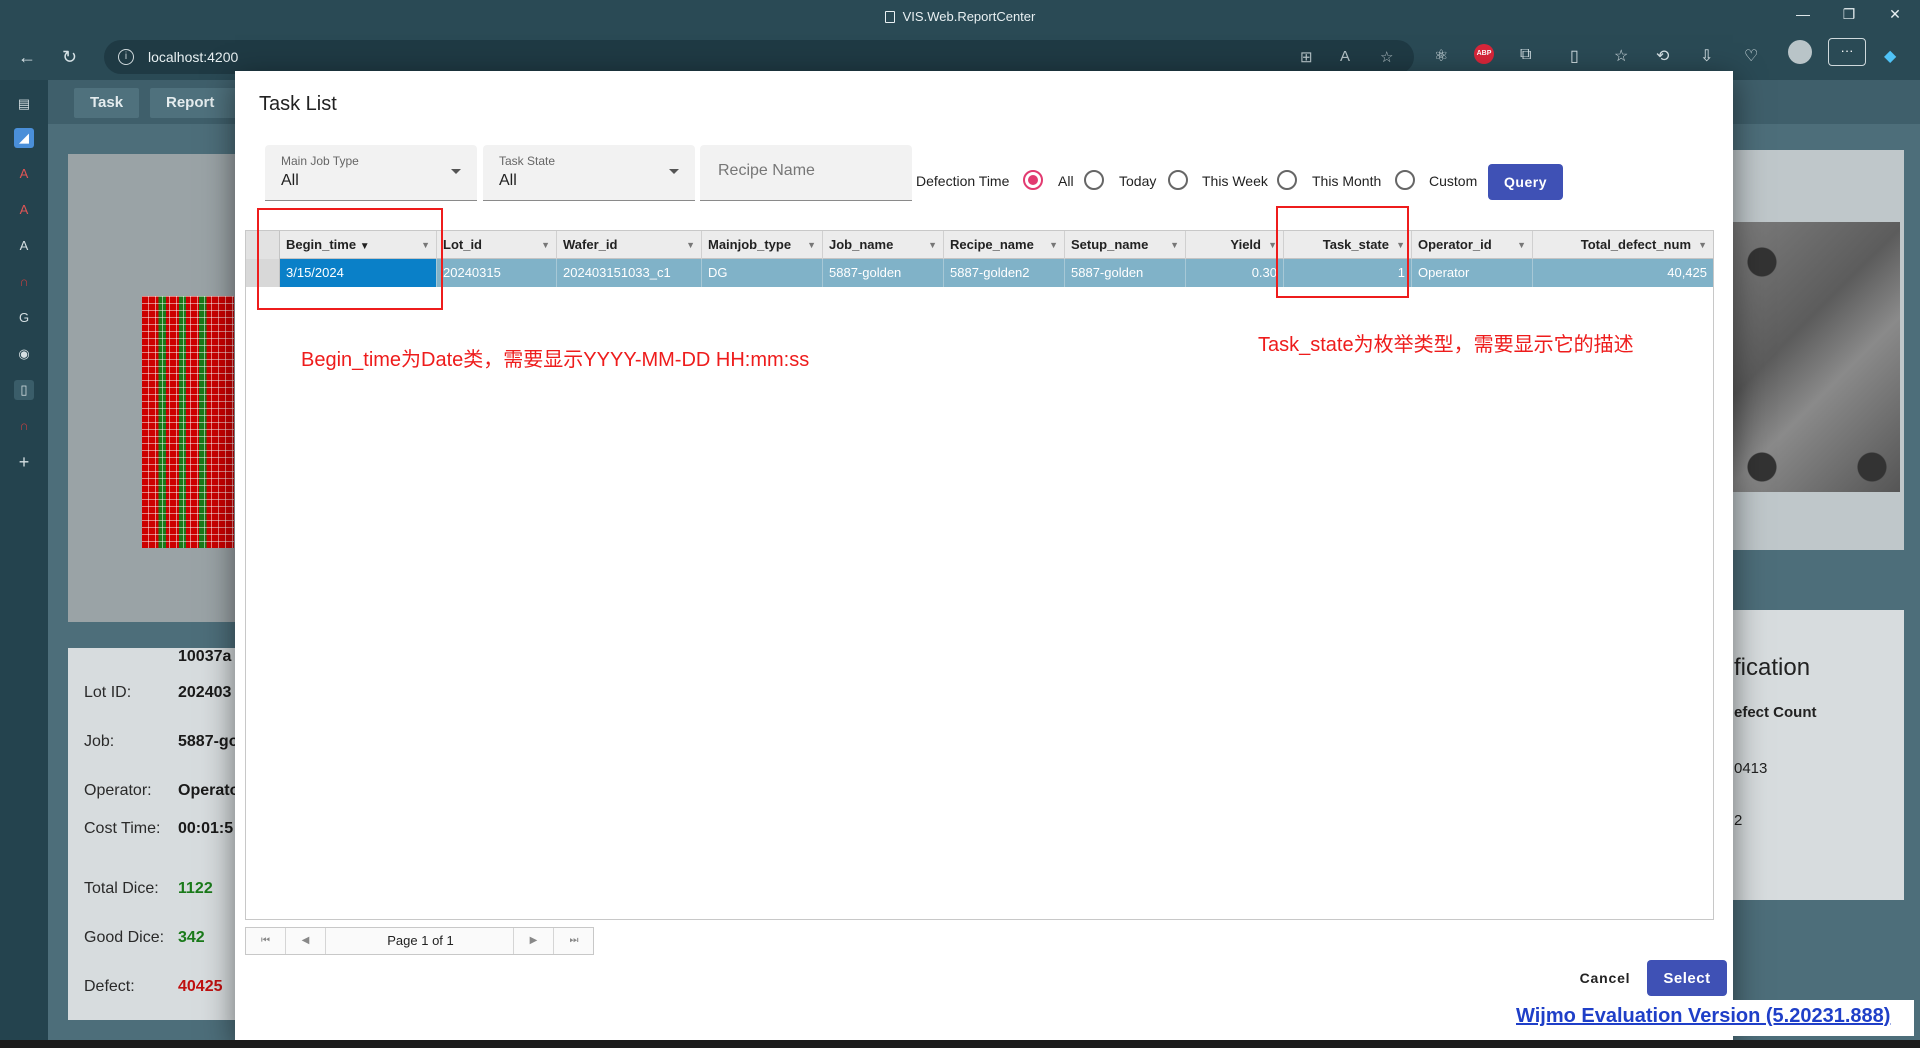 Image resolution: width=1920 pixels, height=1048 pixels. Describe the element at coordinates (759, 57) in the screenshot. I see `address-bar: i localhost:4200 ⊞ A ☆` at that location.